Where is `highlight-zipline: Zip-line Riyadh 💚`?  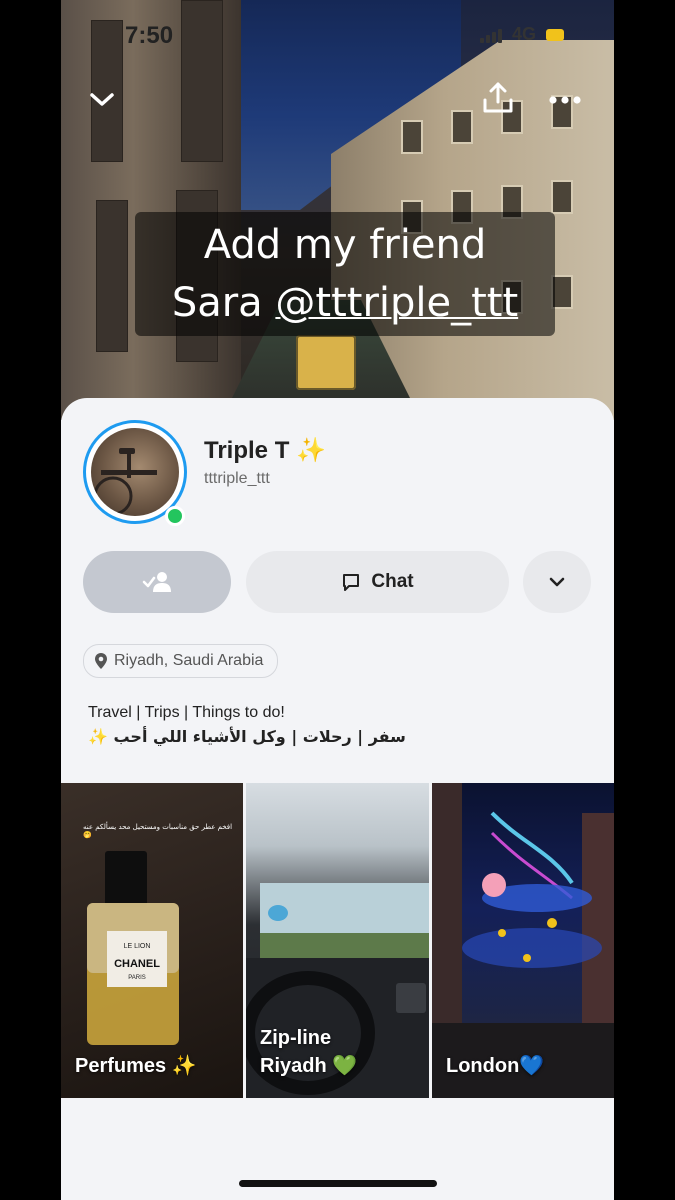 highlight-zipline: Zip-line Riyadh 💚 is located at coordinates (337, 940).